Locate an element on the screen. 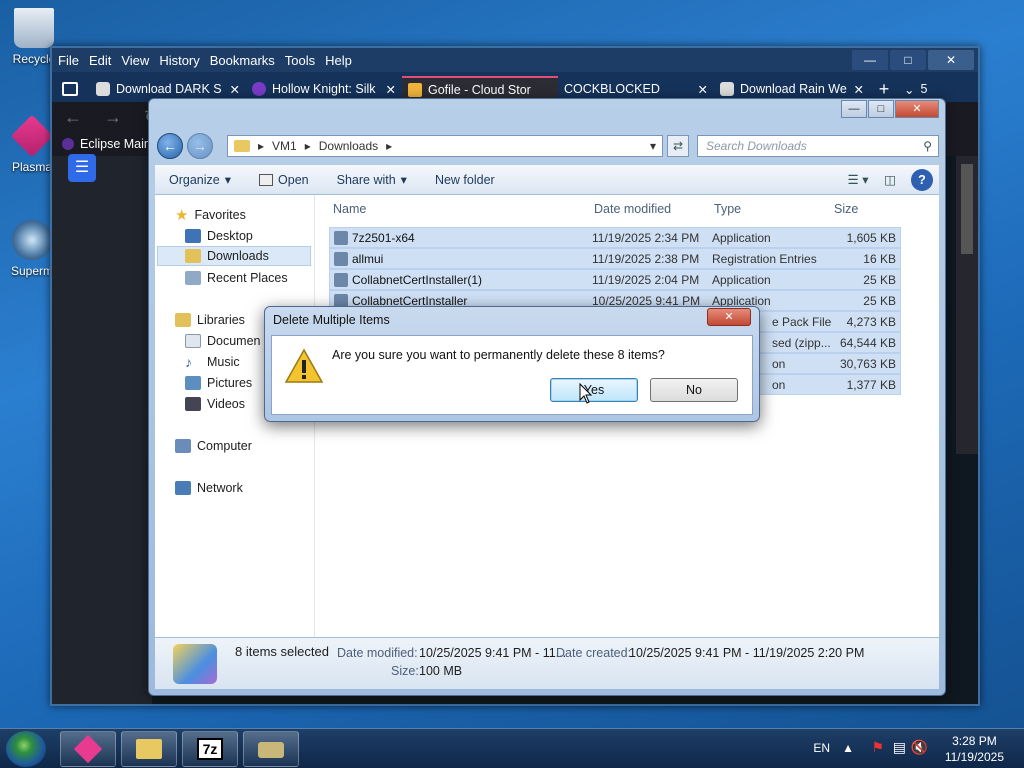  nav-recent-places: Recent Places is located at coordinates (236, 278).